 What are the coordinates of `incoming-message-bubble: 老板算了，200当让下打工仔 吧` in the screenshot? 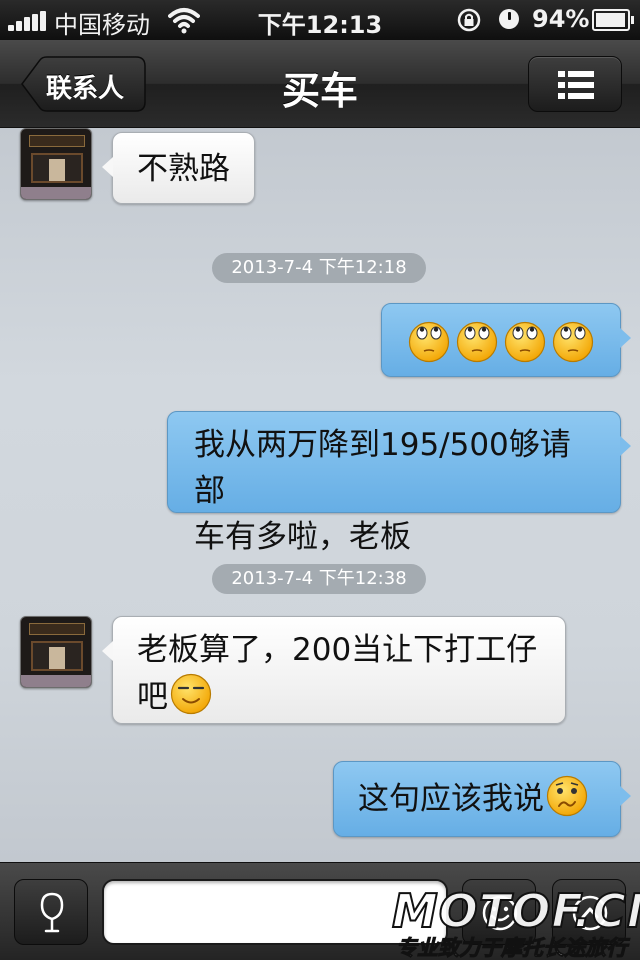 It's located at (334, 670).